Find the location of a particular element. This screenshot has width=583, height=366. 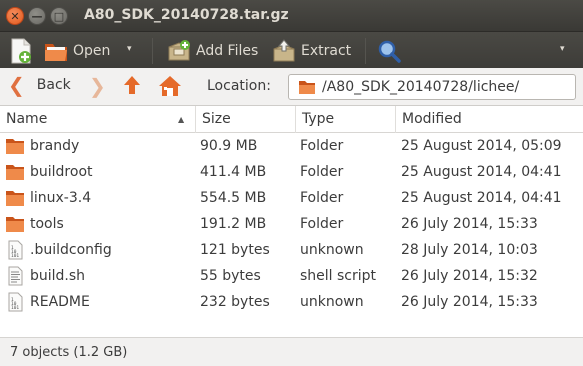

home-icon is located at coordinates (170, 86).